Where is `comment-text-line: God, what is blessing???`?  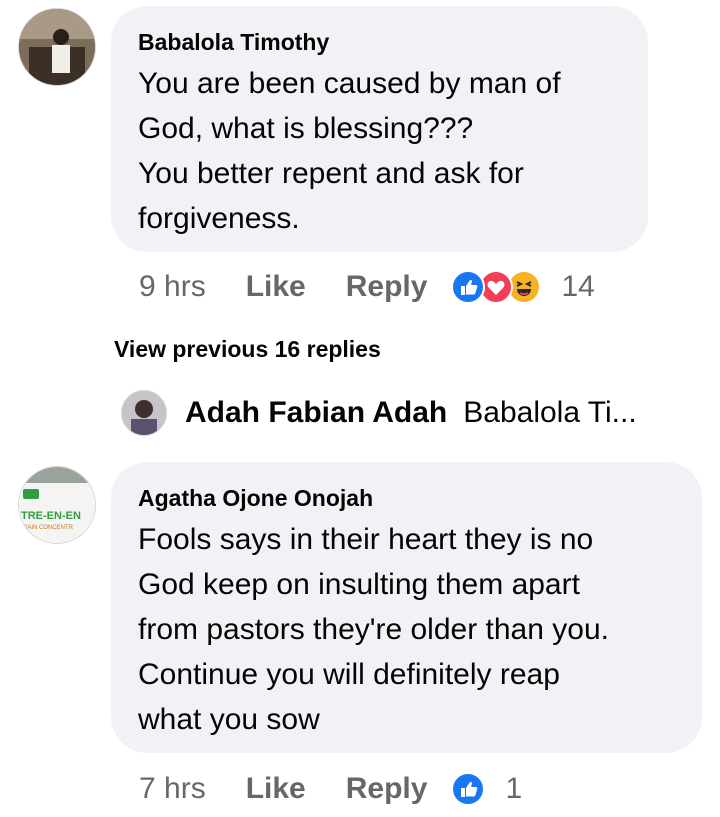
comment-text-line: God, what is blessing??? is located at coordinates (306, 128).